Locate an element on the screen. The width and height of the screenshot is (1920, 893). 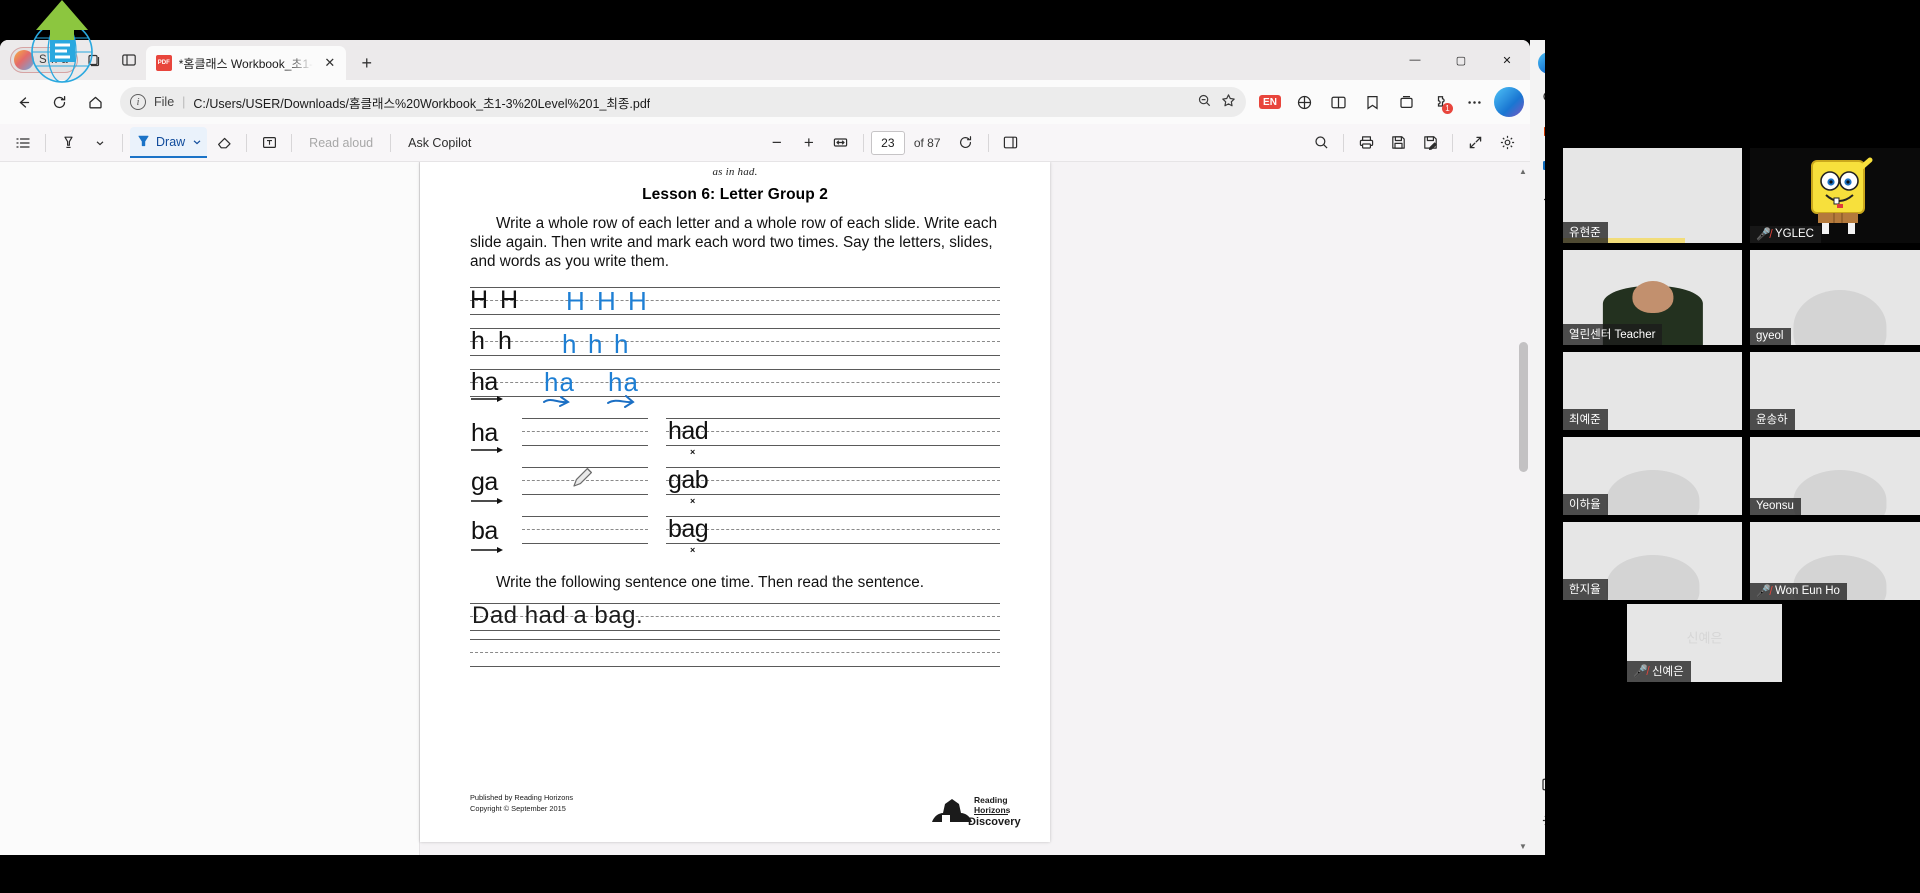
language-badge-label: EN is located at coordinates (1270, 102).